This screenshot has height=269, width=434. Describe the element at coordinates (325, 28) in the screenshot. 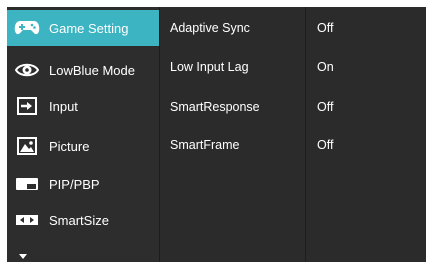

I see `value-adaptive-sync: Off` at that location.